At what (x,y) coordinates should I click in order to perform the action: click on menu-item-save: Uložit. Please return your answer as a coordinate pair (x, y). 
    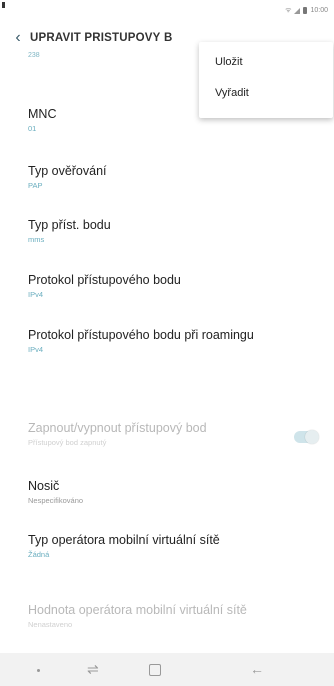
    Looking at the image, I should click on (229, 62).